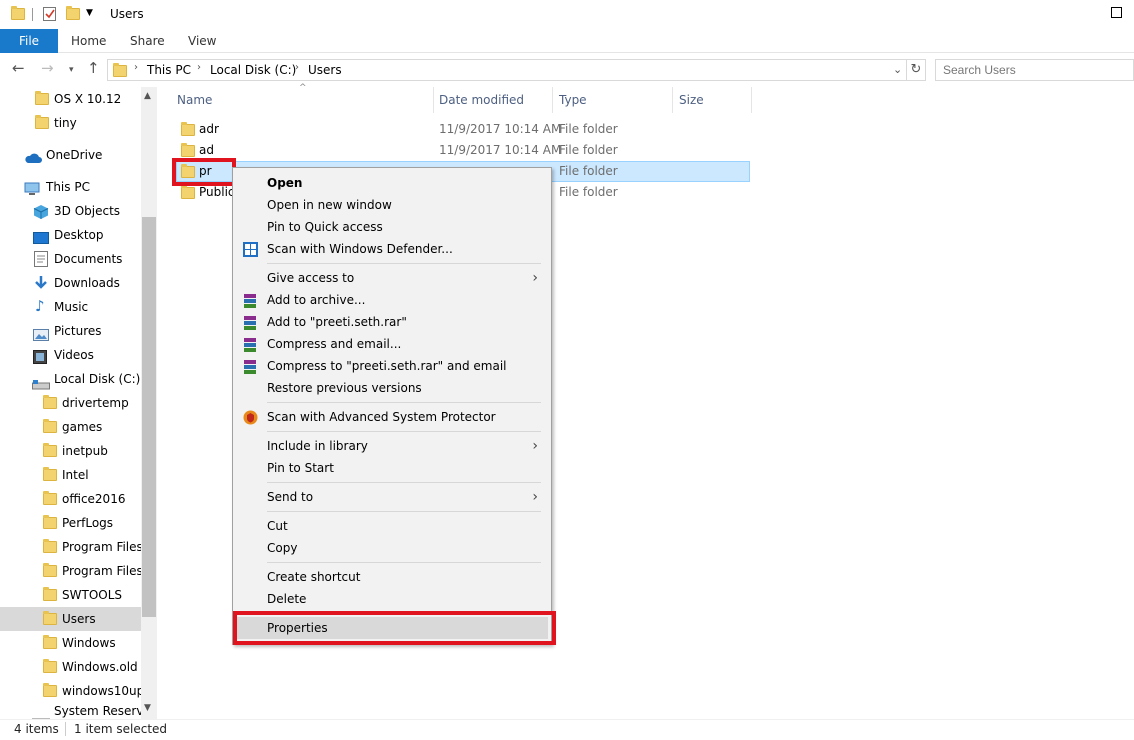  Describe the element at coordinates (70, 643) in the screenshot. I see `sidebar-item-windows: Windows` at that location.